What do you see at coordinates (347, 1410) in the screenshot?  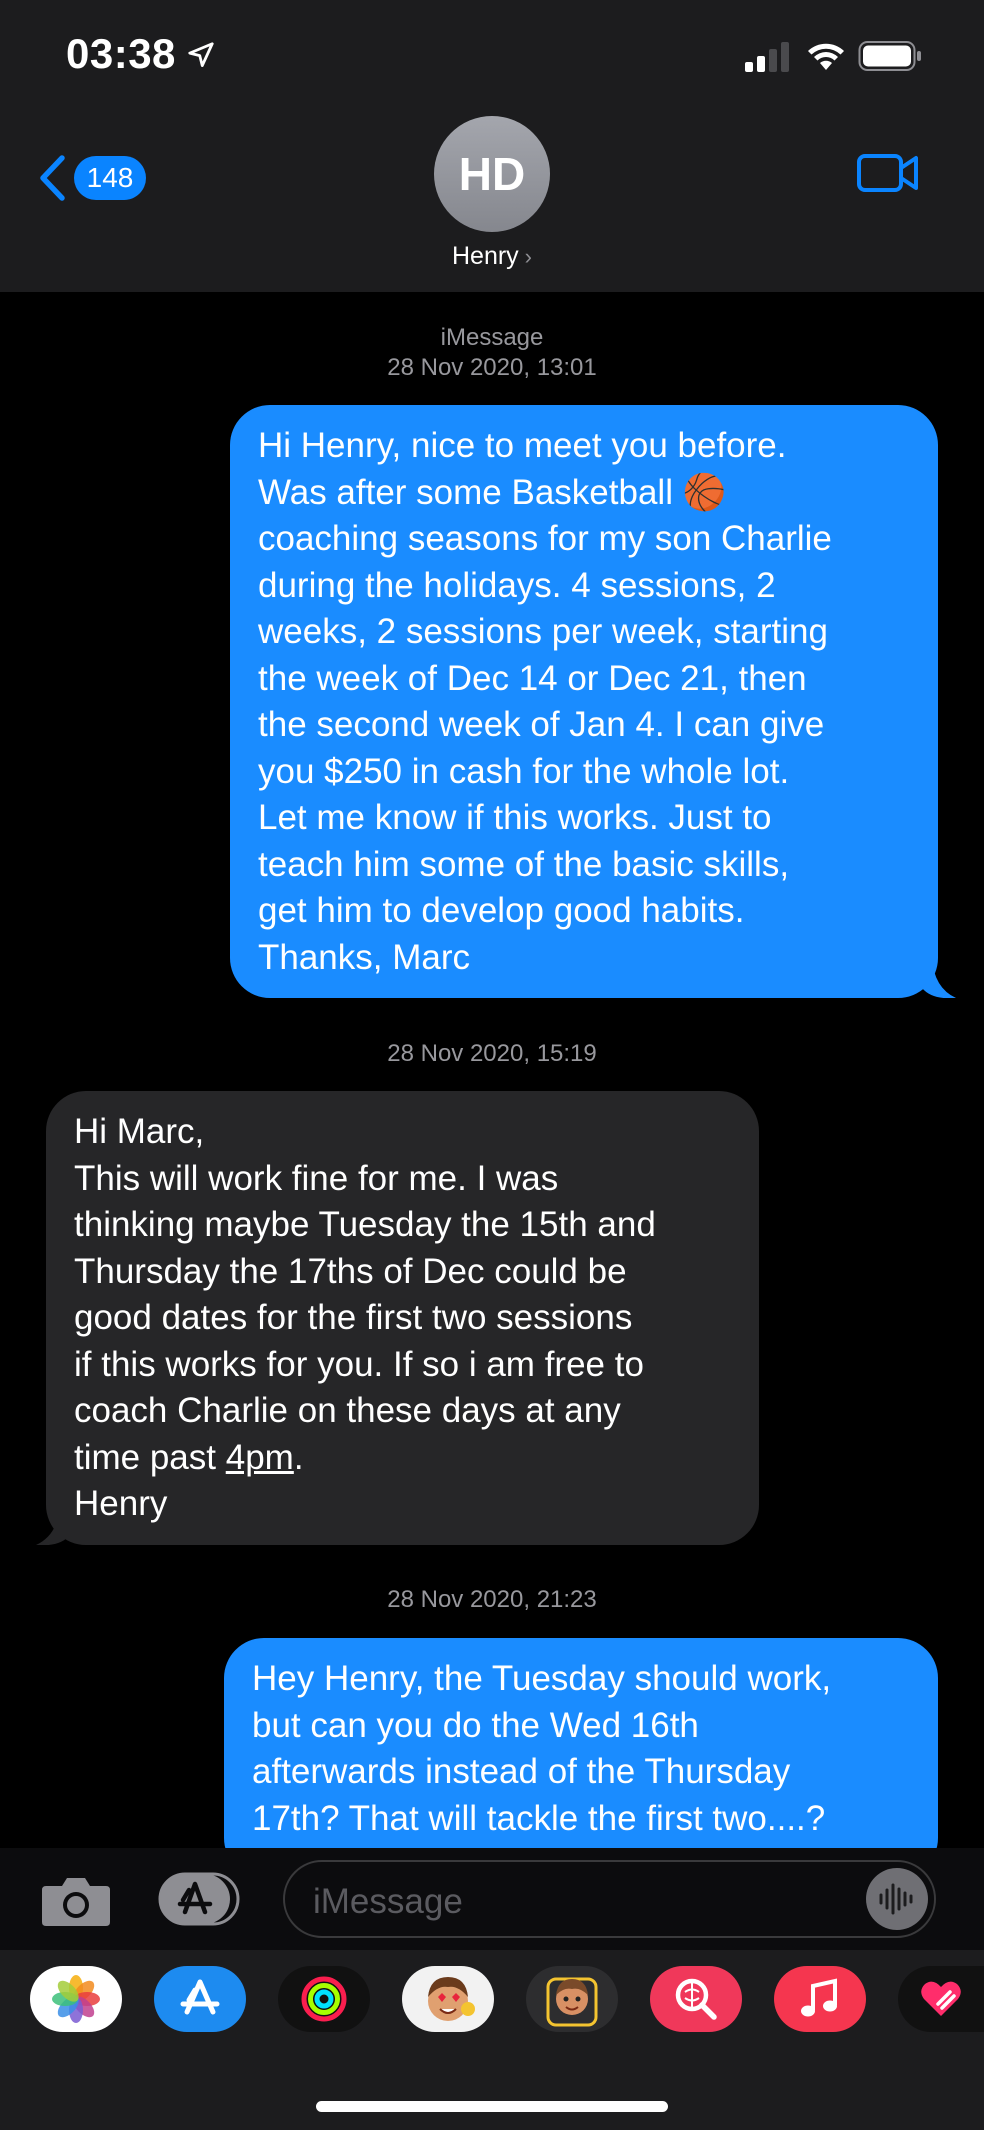 I see `message-line: coach Charlie on these days at any` at bounding box center [347, 1410].